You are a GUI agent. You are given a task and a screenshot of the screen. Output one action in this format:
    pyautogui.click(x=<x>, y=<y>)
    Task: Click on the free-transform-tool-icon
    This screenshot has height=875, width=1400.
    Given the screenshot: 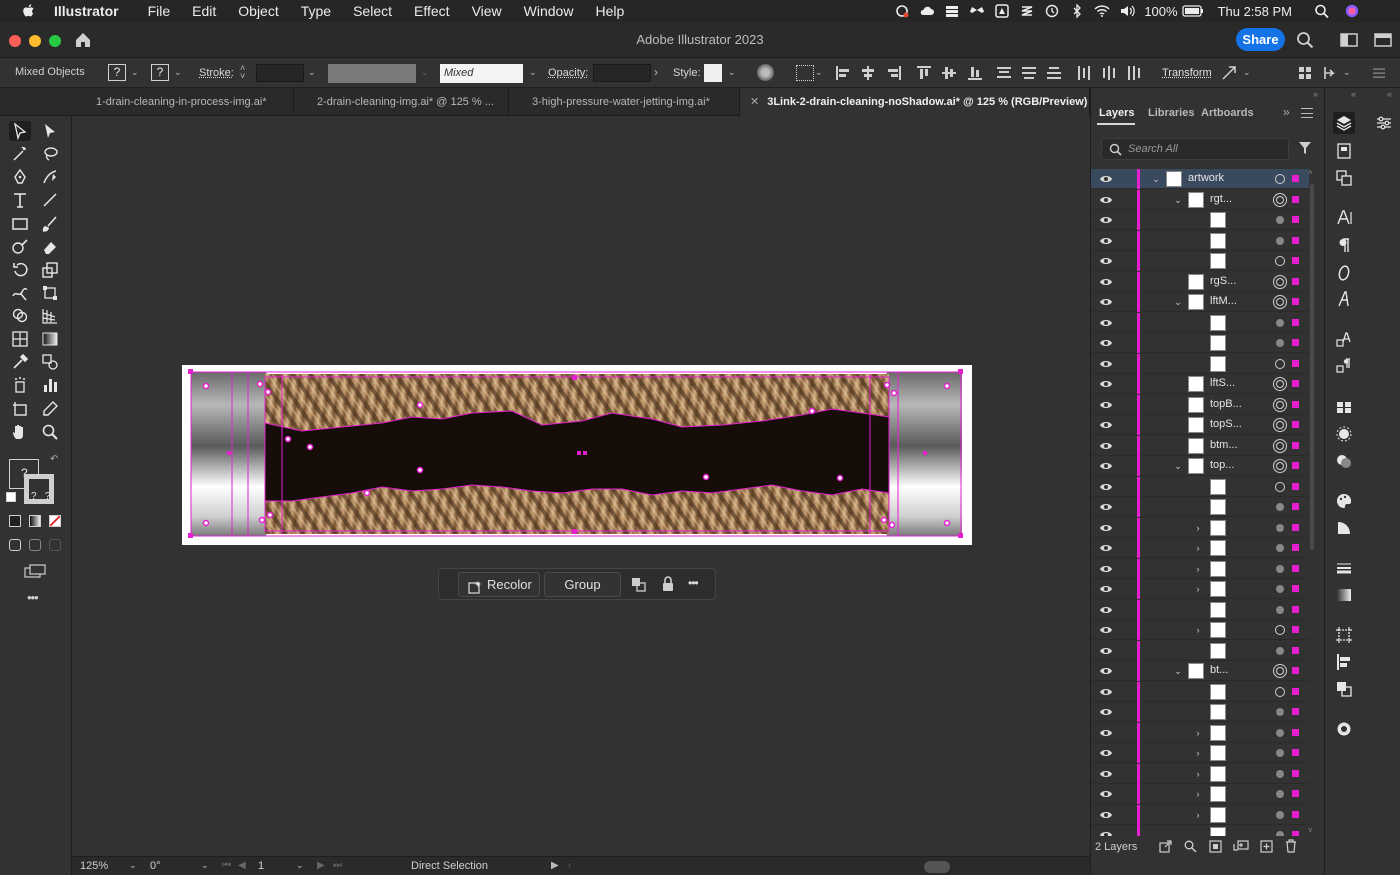 What is the action you would take?
    pyautogui.click(x=50, y=293)
    